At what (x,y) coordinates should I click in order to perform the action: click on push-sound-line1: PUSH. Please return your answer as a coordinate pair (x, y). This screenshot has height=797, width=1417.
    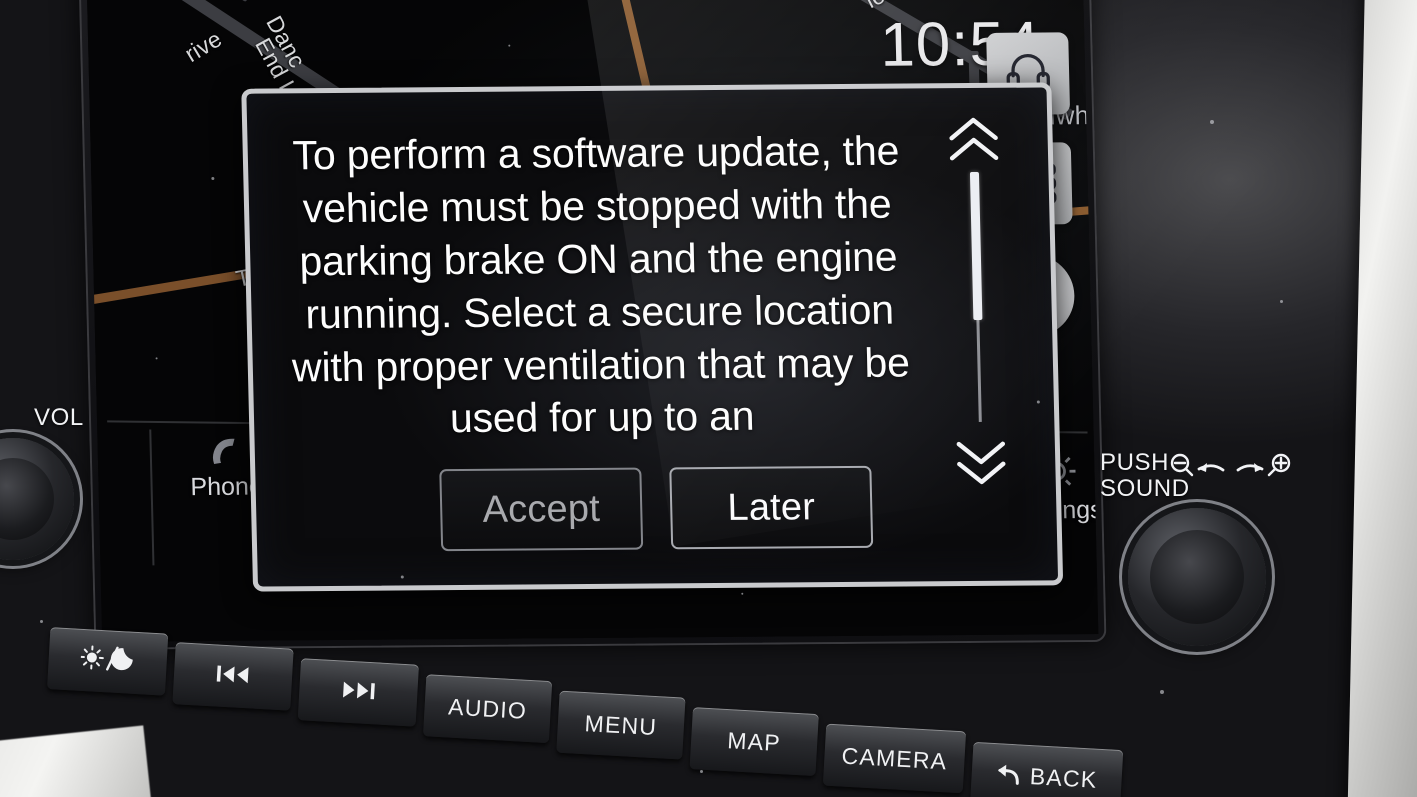
    Looking at the image, I should click on (1135, 462).